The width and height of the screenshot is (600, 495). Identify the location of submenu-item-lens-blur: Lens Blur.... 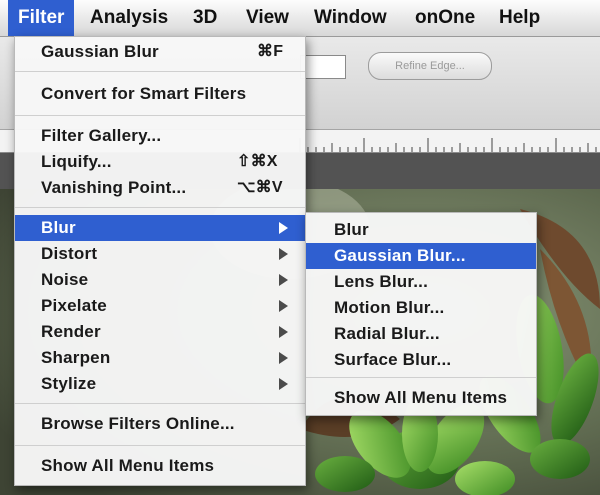
(421, 282).